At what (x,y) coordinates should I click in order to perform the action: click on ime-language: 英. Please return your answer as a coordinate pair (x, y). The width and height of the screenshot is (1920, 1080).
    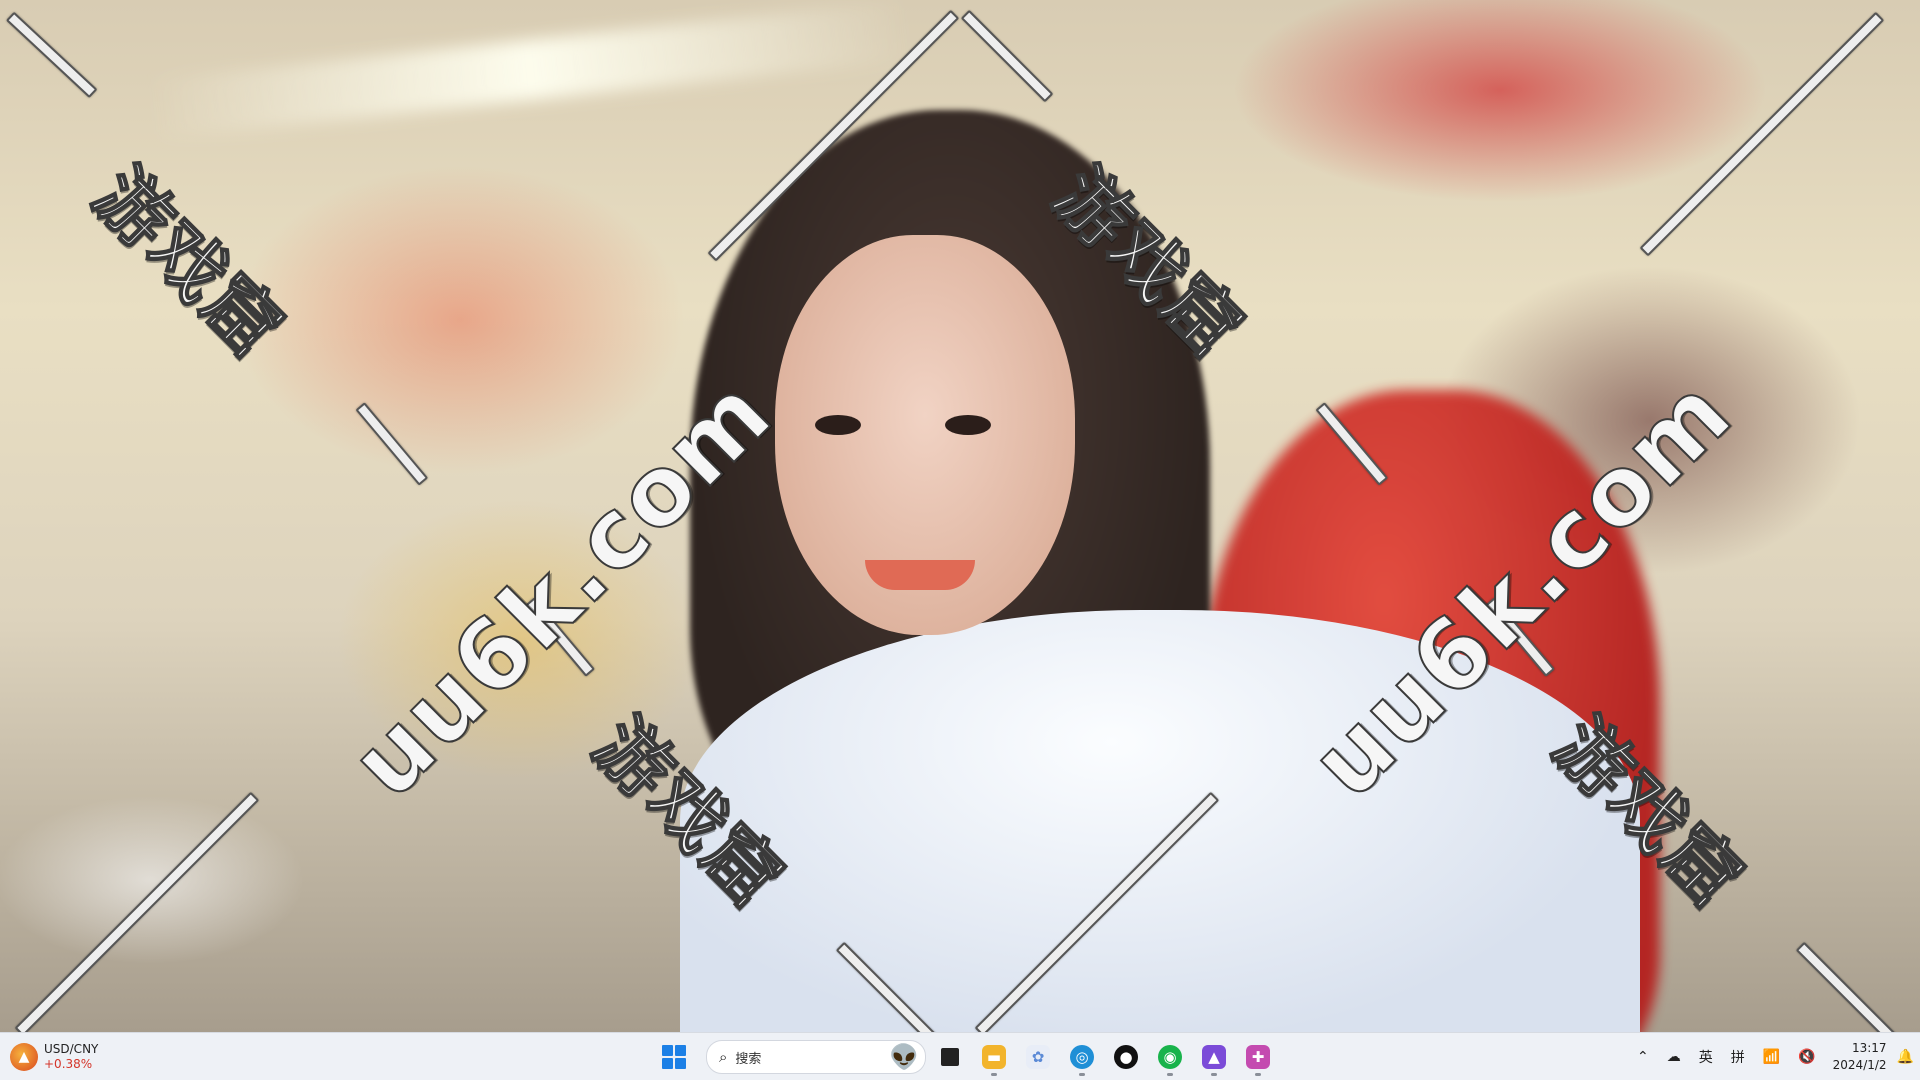
    Looking at the image, I should click on (1706, 1057).